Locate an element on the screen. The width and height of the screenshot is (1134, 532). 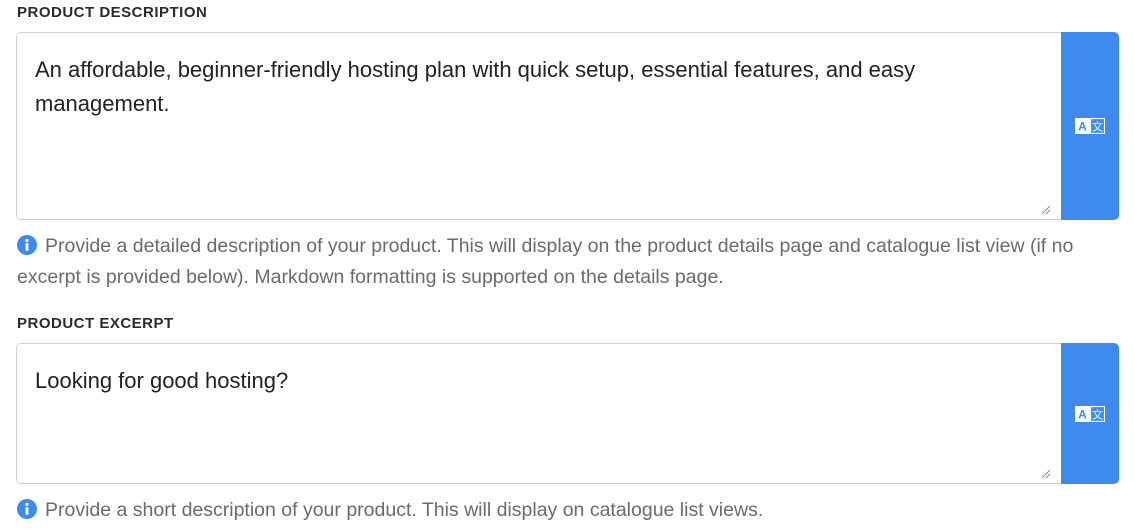
product-description-label: PRODUCT DESCRIPTION is located at coordinates (112, 12).